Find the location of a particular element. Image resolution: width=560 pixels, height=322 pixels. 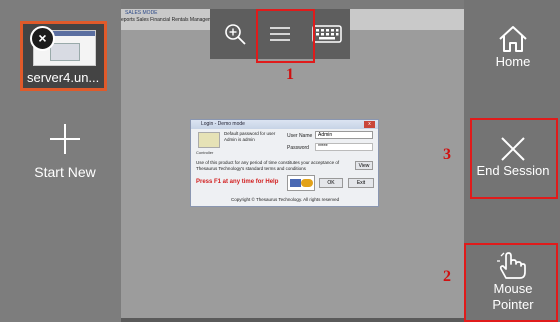

close-session-icon: × is located at coordinates (42, 38).